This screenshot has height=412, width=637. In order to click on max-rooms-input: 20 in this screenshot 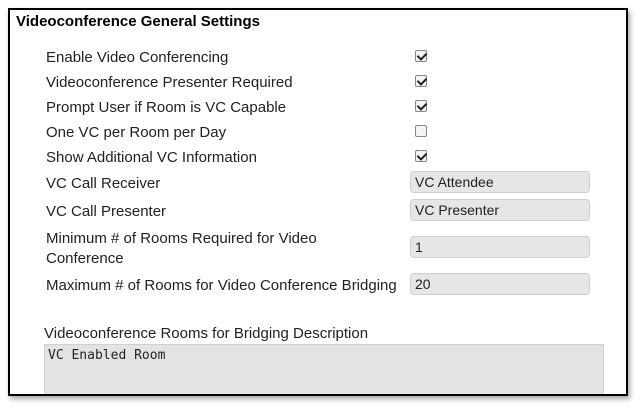, I will do `click(500, 284)`.